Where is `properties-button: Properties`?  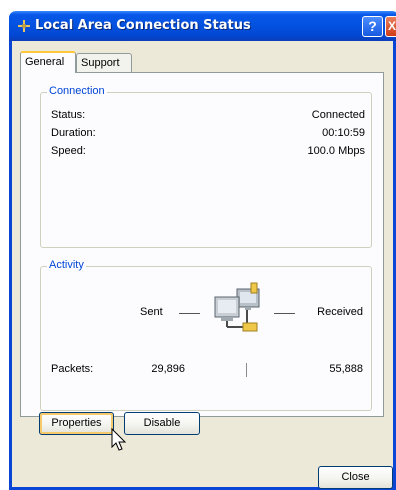
properties-button: Properties is located at coordinates (76, 423).